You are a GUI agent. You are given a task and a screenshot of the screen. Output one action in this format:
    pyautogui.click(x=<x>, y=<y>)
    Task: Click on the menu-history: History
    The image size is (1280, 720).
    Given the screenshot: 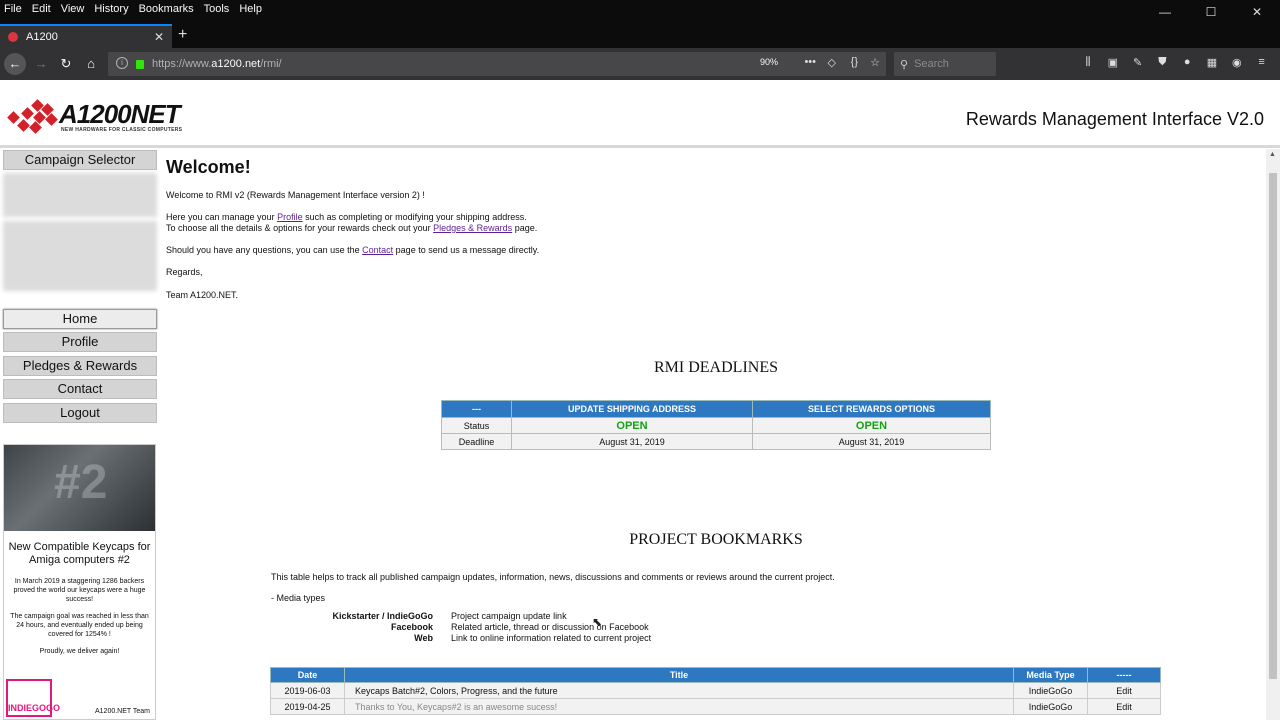 What is the action you would take?
    pyautogui.click(x=111, y=9)
    